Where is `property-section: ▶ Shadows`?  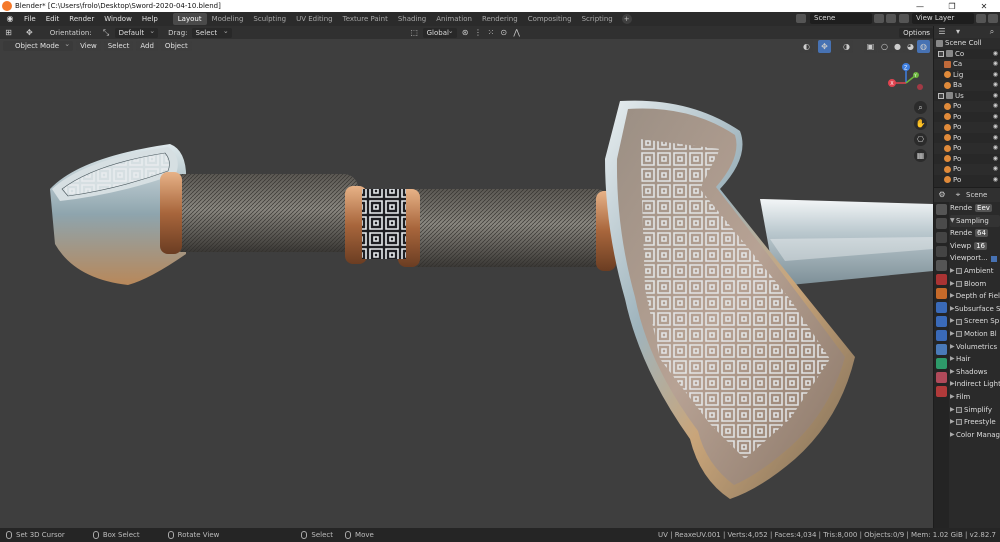
property-section: ▶ Shadows is located at coordinates (975, 372).